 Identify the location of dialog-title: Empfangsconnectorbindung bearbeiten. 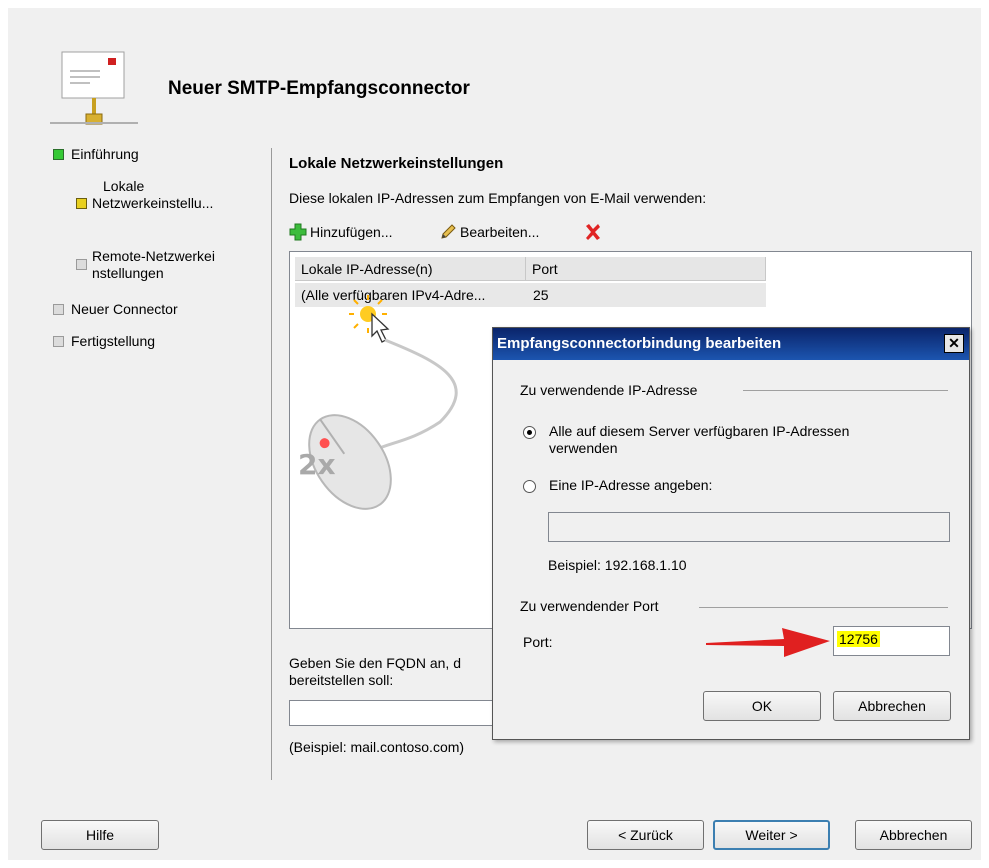
(731, 344).